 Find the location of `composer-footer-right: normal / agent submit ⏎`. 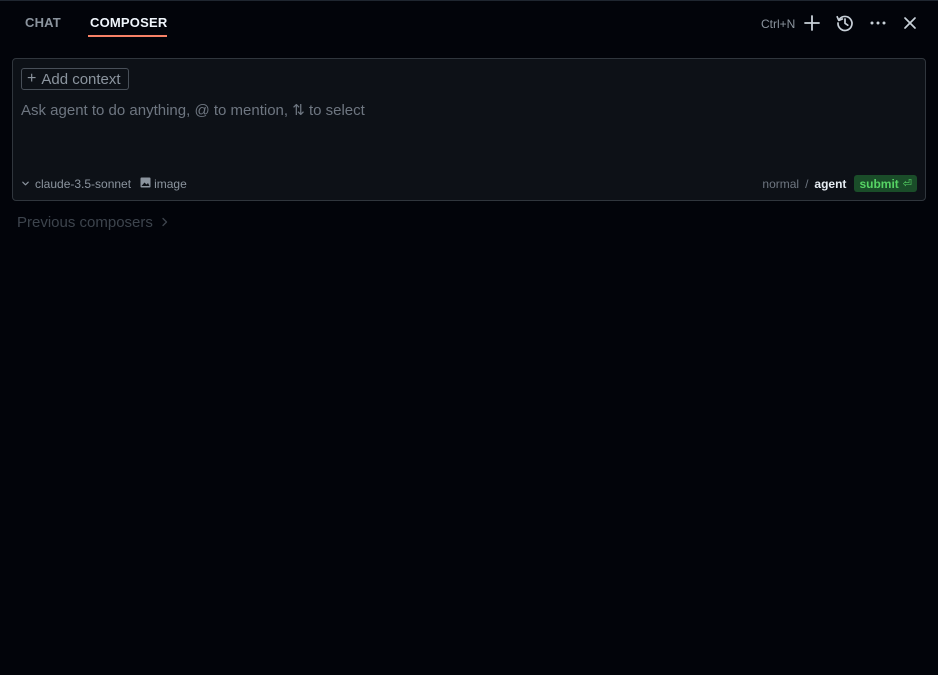

composer-footer-right: normal / agent submit ⏎ is located at coordinates (839, 183).